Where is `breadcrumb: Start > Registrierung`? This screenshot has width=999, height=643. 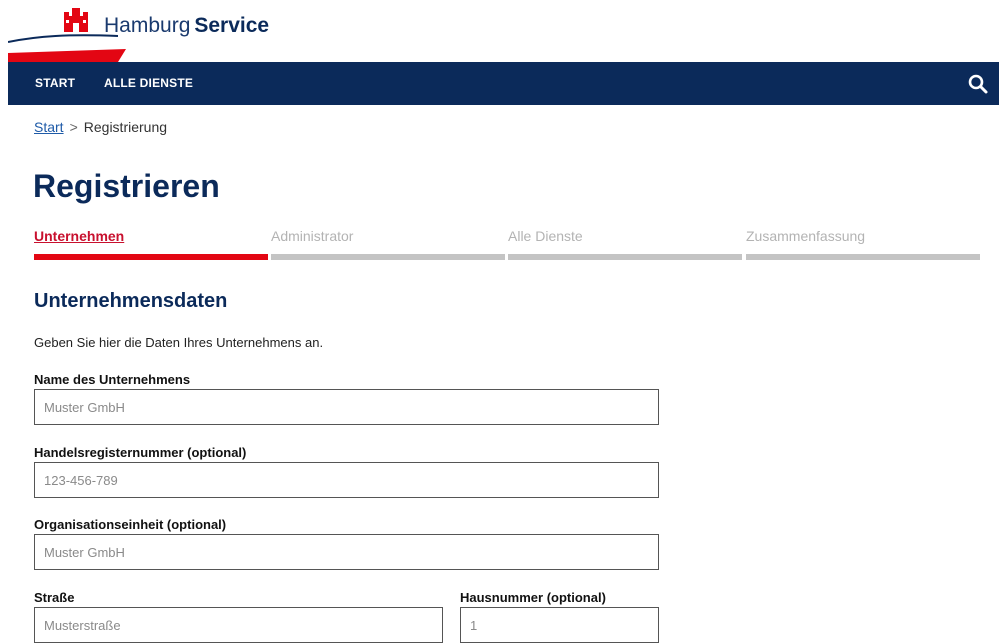
breadcrumb: Start > Registrierung is located at coordinates (100, 127).